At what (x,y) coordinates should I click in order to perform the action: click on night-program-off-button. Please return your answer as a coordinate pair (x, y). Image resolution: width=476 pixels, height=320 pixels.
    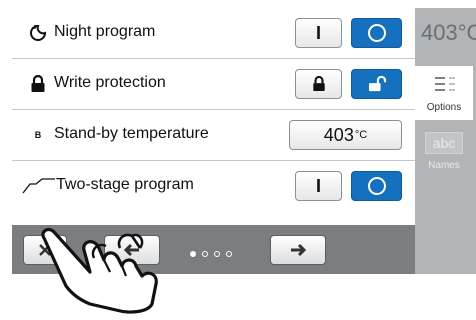
    Looking at the image, I should click on (376, 33).